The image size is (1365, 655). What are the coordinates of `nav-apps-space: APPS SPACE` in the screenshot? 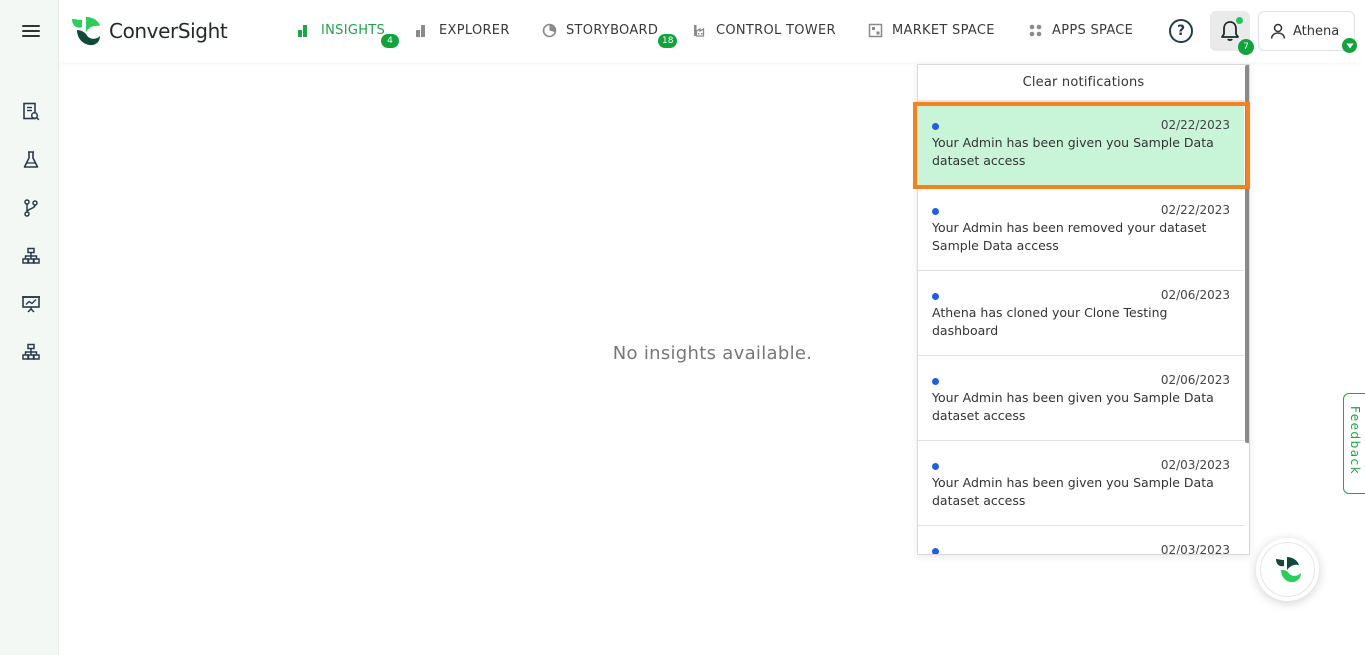 It's located at (1080, 30).